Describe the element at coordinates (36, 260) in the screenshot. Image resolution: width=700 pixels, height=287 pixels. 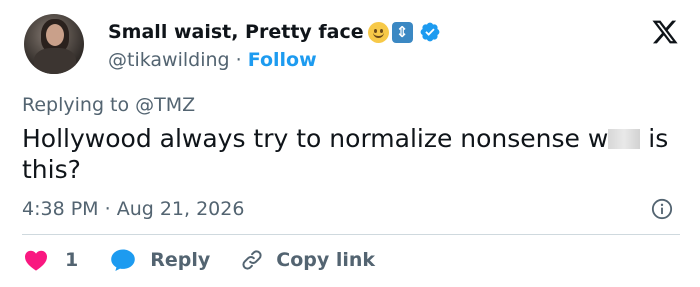
I see `heart-icon` at that location.